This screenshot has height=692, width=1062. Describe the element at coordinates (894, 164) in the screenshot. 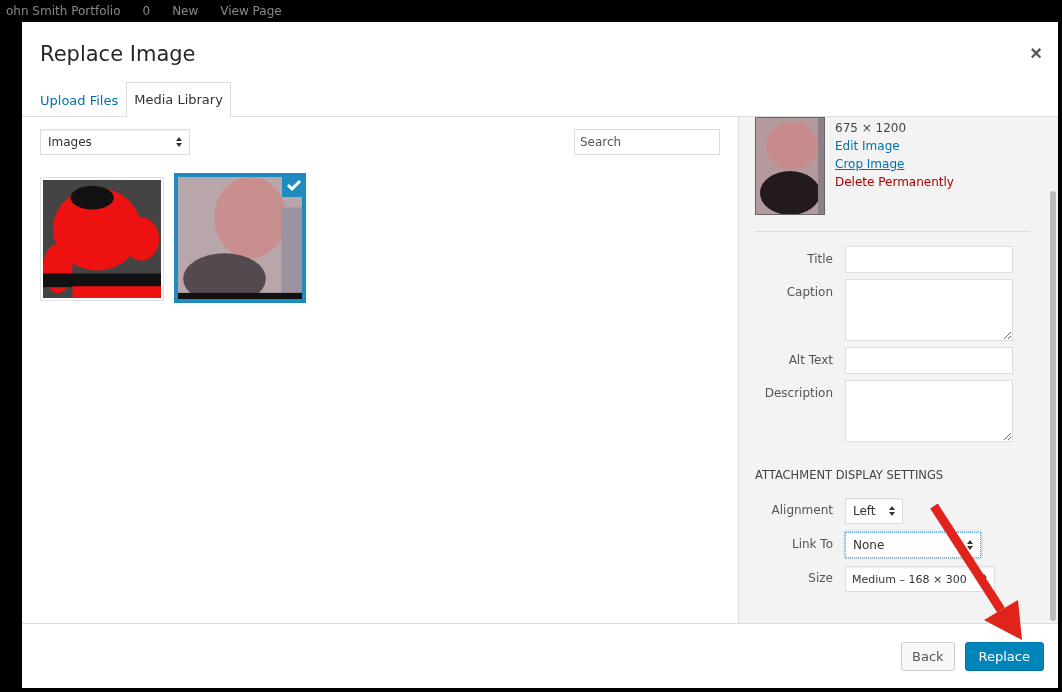

I see `action-link: Crop Image` at that location.